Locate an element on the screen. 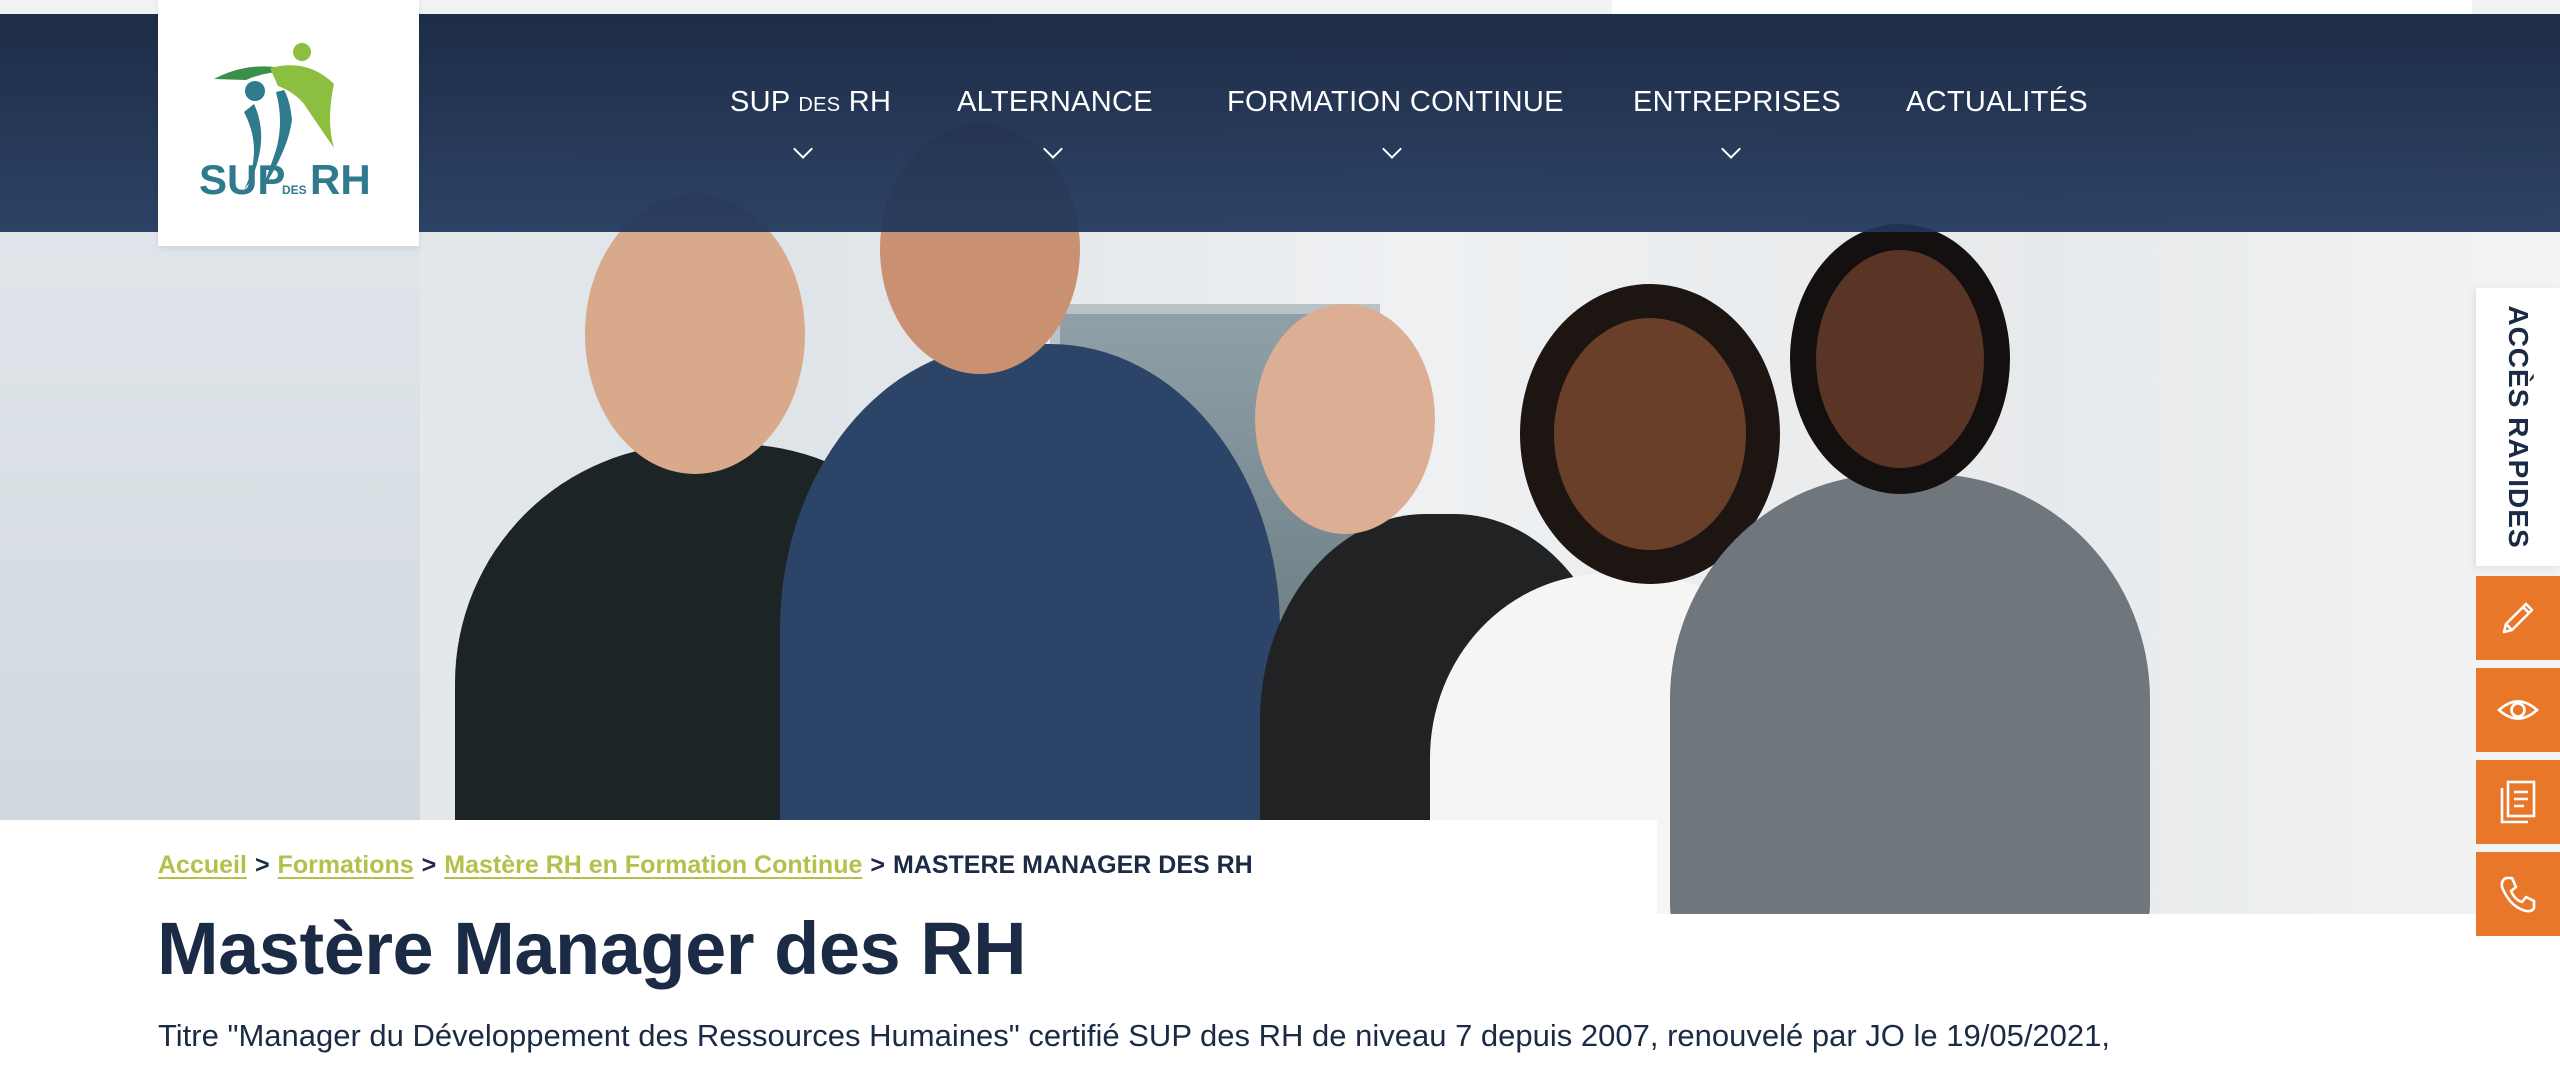  svg-text: RH is located at coordinates (340, 179).